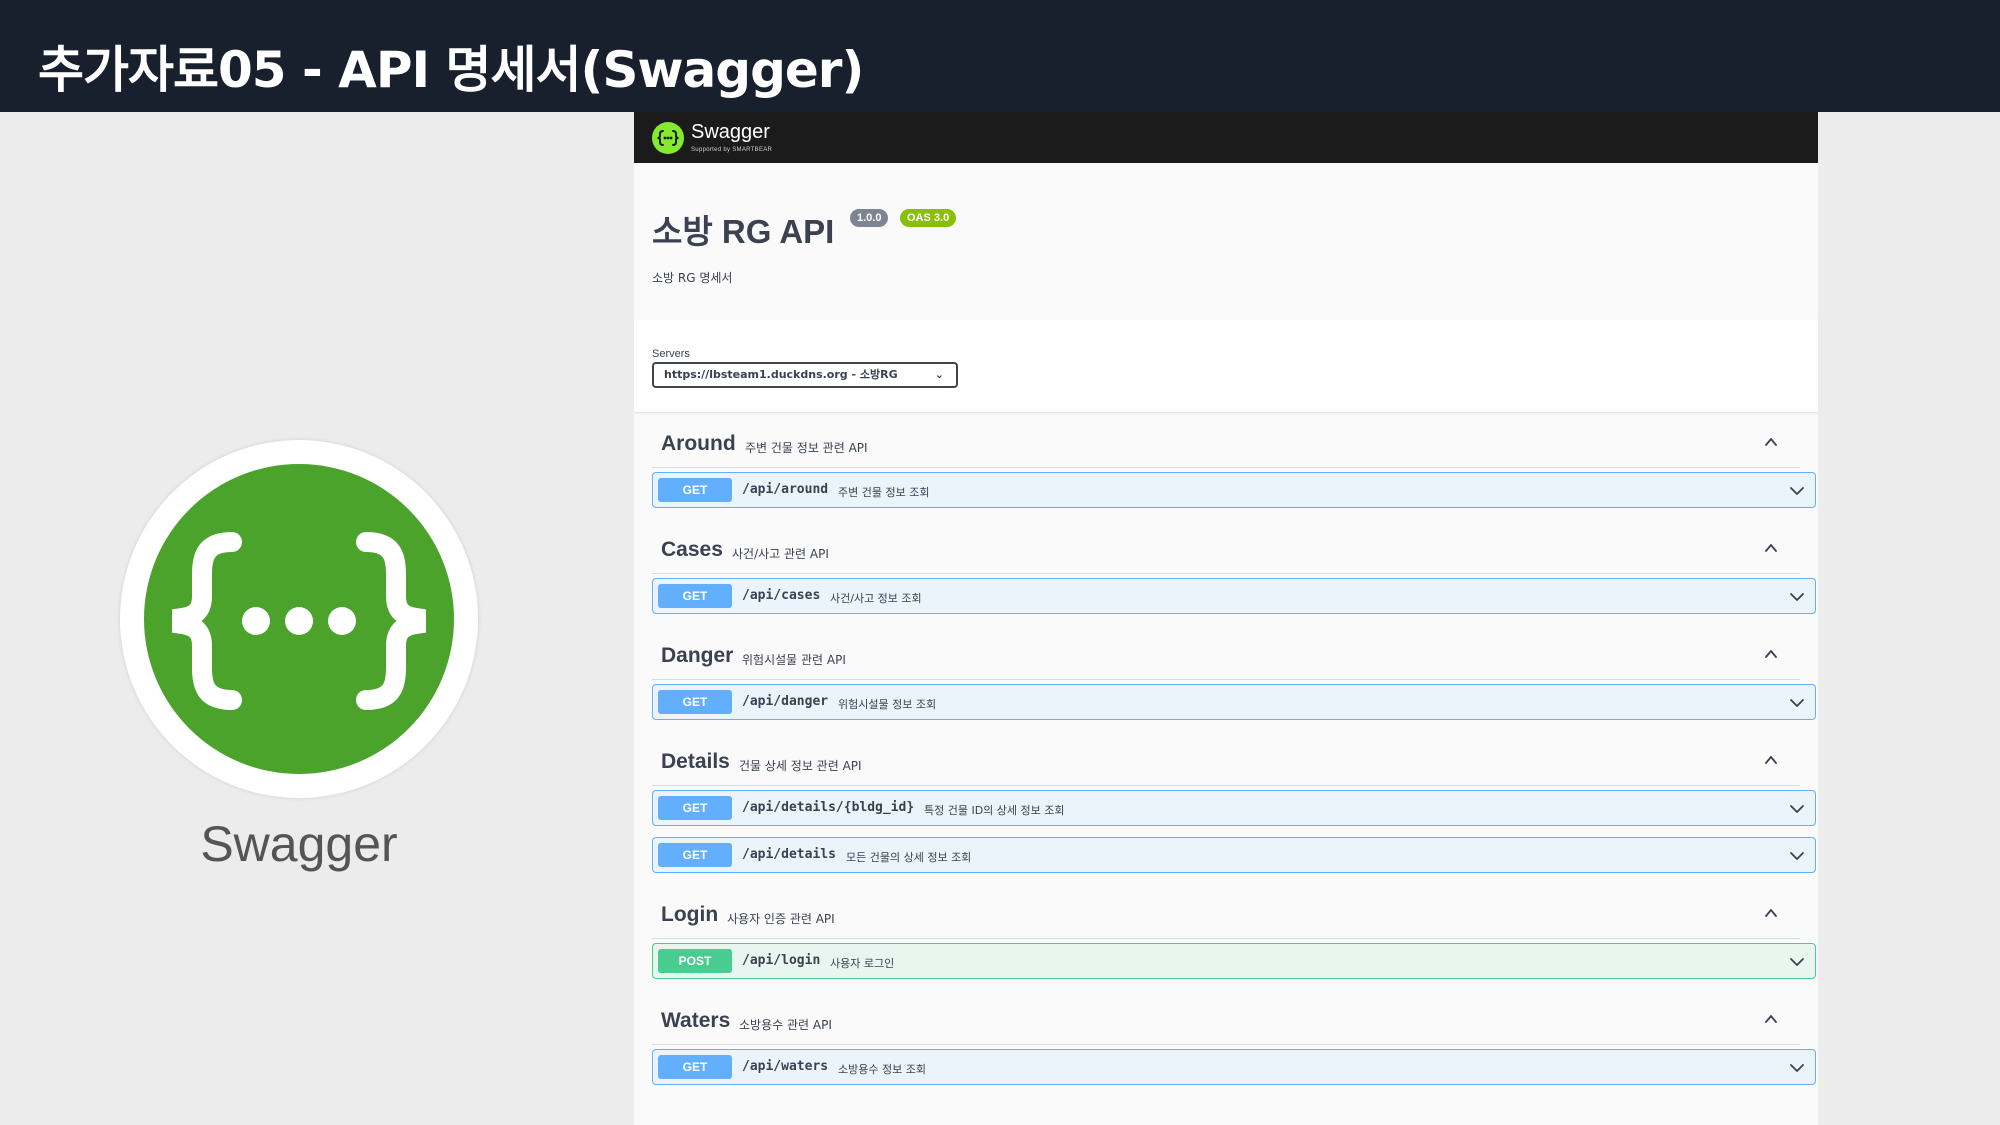  I want to click on operation-path: /api/details, so click(789, 854).